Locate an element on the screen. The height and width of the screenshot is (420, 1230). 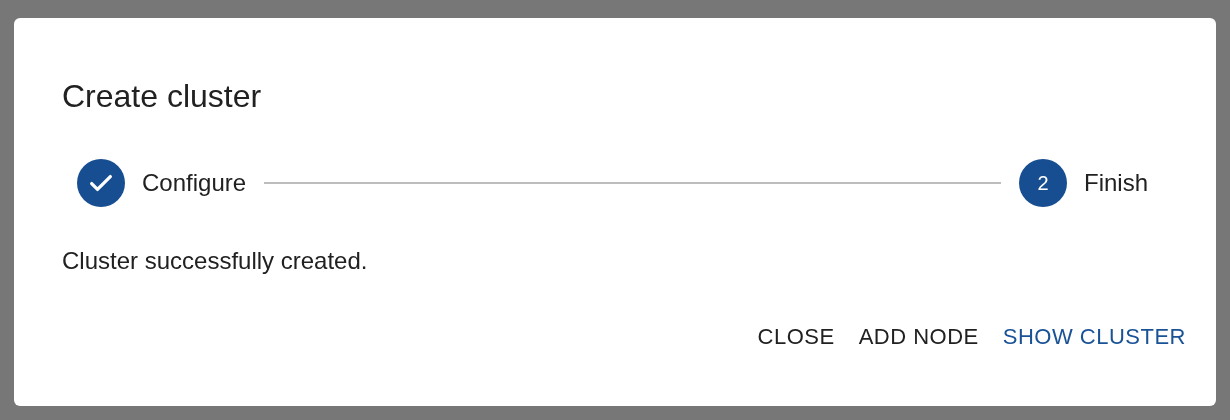
dialog-button: SHOW CLUSTER is located at coordinates (1094, 336).